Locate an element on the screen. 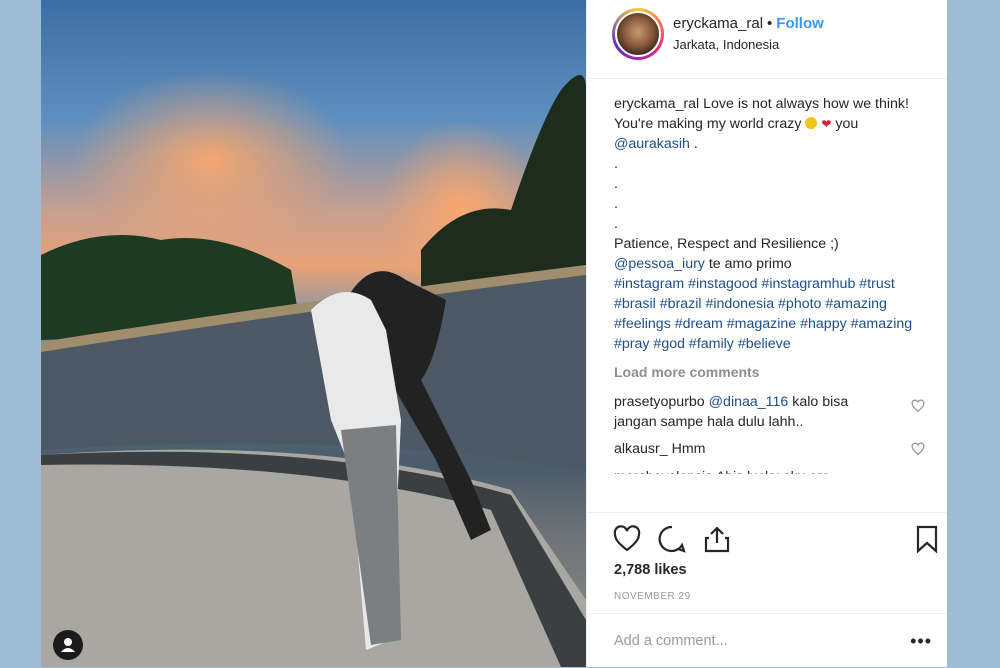 The height and width of the screenshot is (668, 1000). caption-mention-line: @aurakasih . is located at coordinates (772, 144).